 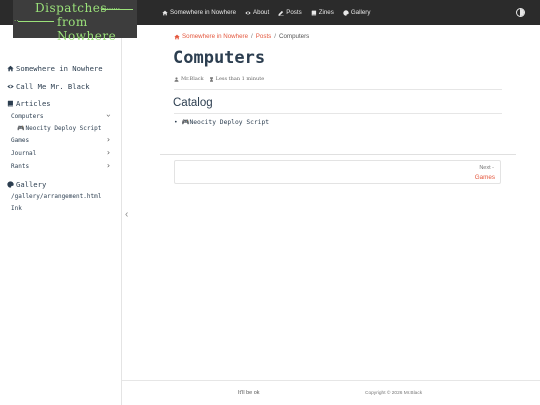 I want to click on contrast-icon, so click(x=520, y=12).